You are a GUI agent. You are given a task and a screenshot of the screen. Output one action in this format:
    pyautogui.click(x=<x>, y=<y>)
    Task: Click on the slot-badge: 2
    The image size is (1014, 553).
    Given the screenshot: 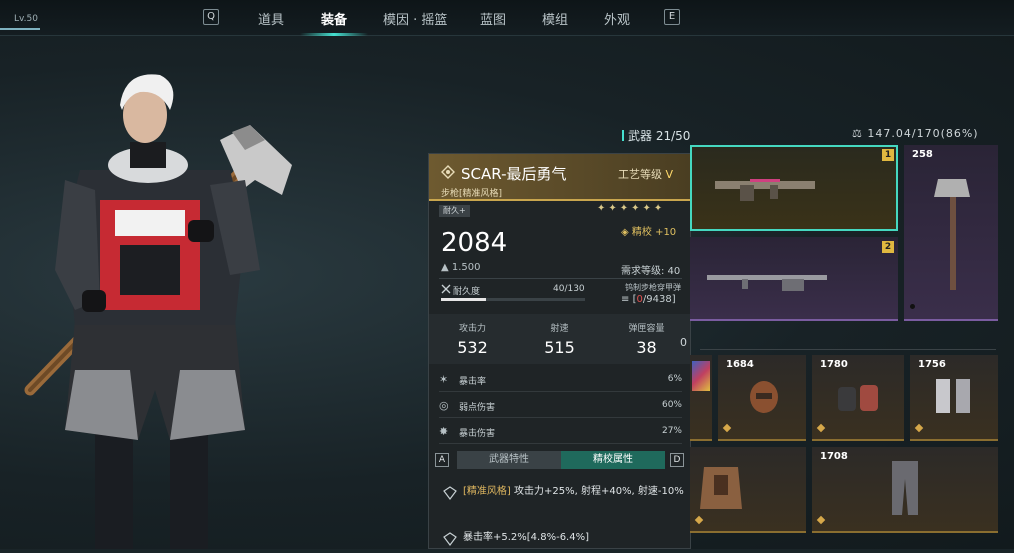 What is the action you would take?
    pyautogui.click(x=888, y=247)
    